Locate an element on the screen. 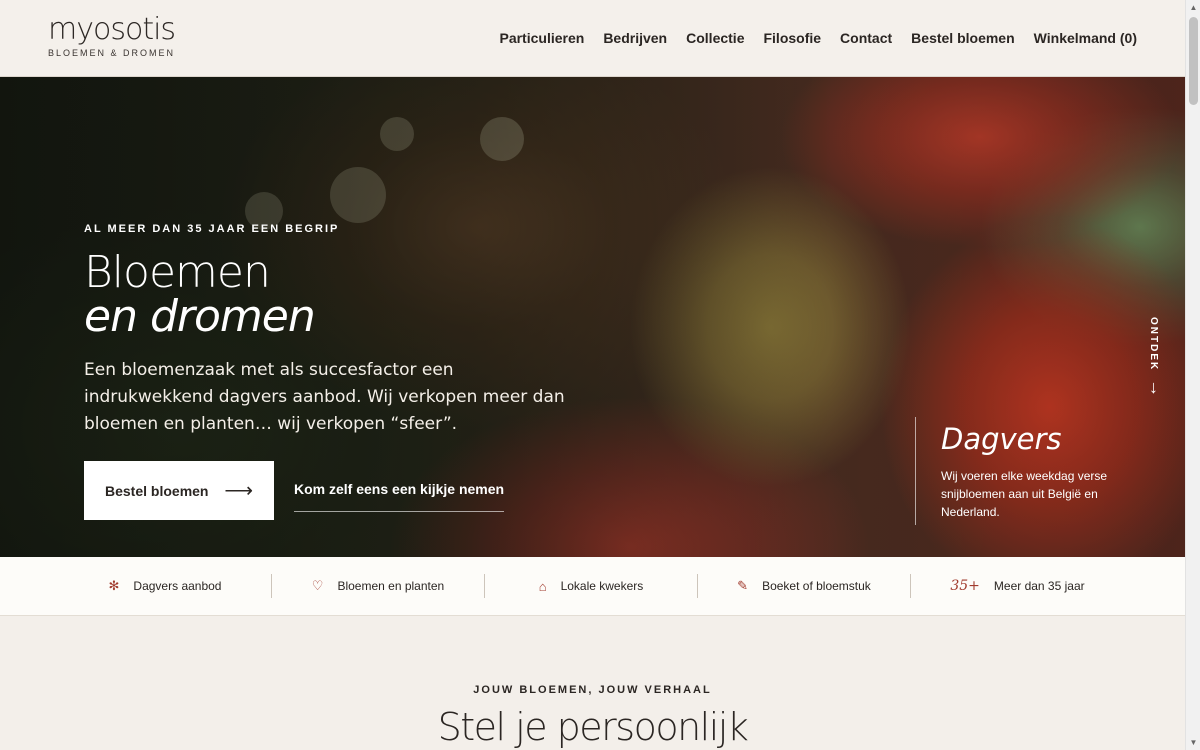 The image size is (1200, 750). logo-wordmark: myosotis is located at coordinates (112, 29).